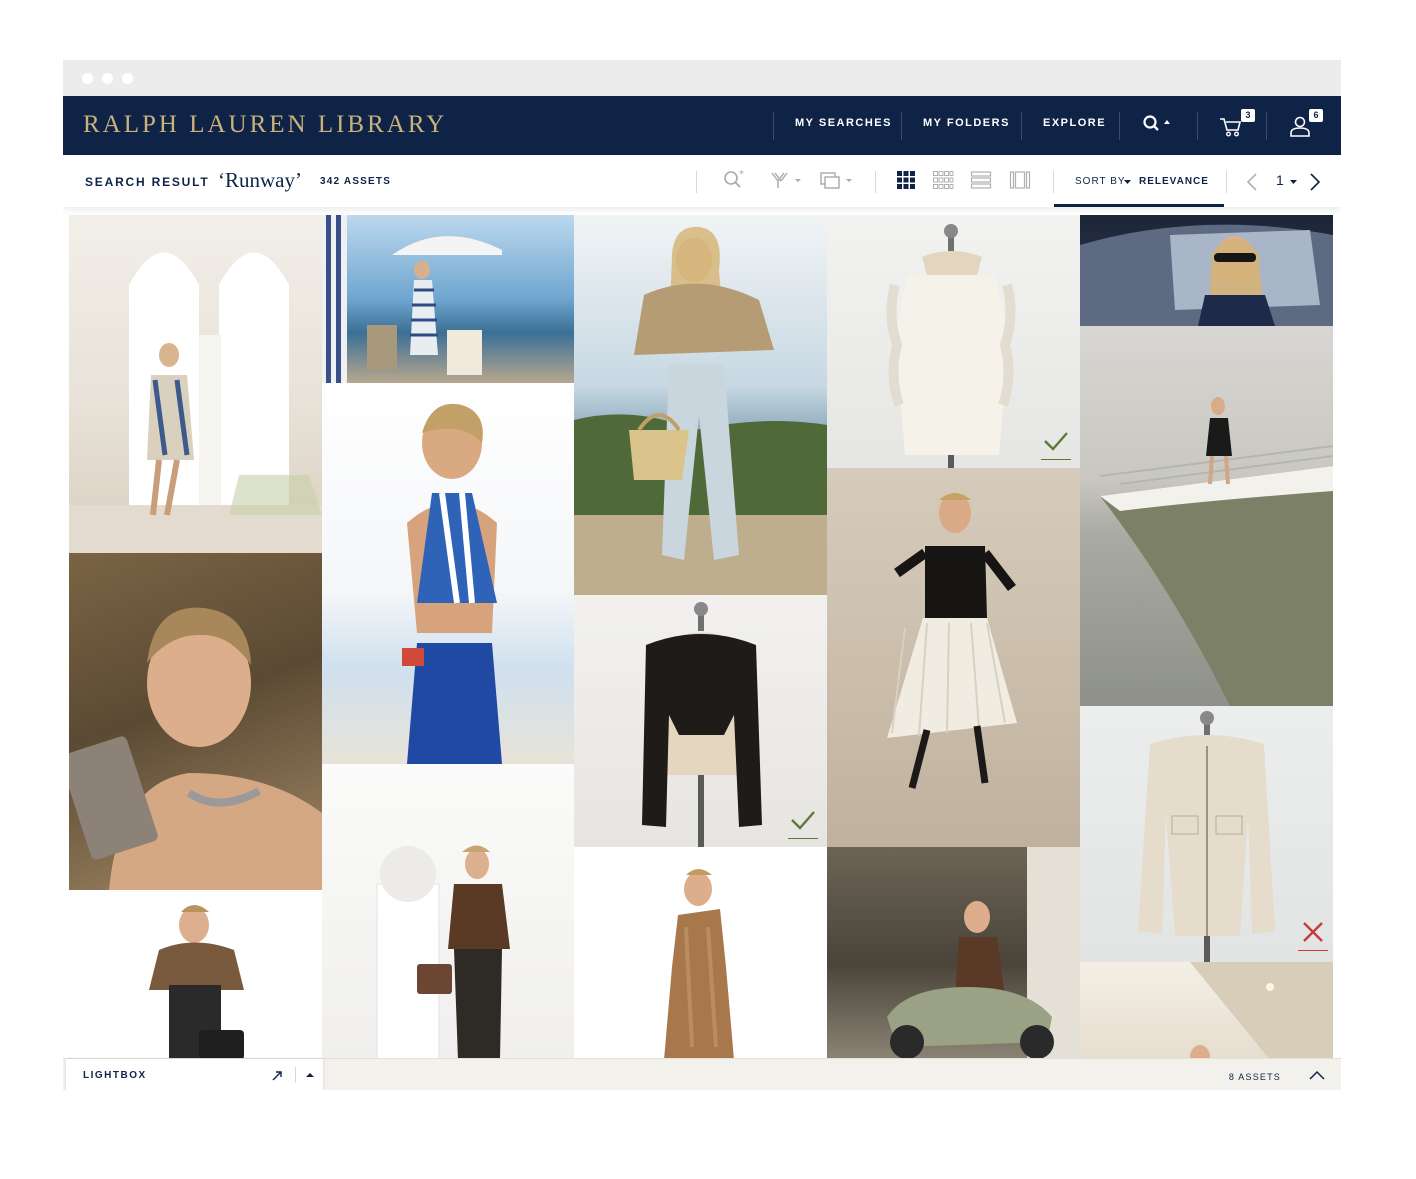 This screenshot has width=1416, height=1179. I want to click on search-result-label: SEARCH RESULT, so click(147, 182).